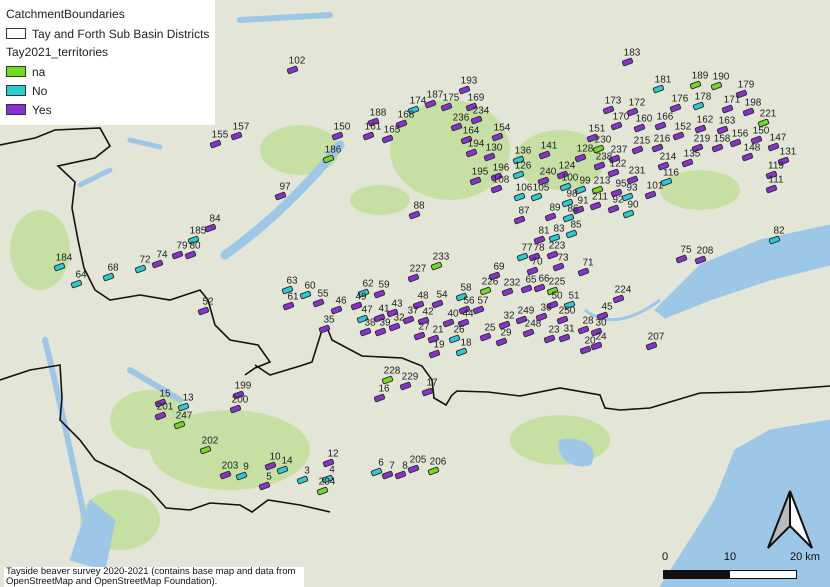 The width and height of the screenshot is (830, 587). Describe the element at coordinates (307, 471) in the screenshot. I see `territory-label: 3` at that location.